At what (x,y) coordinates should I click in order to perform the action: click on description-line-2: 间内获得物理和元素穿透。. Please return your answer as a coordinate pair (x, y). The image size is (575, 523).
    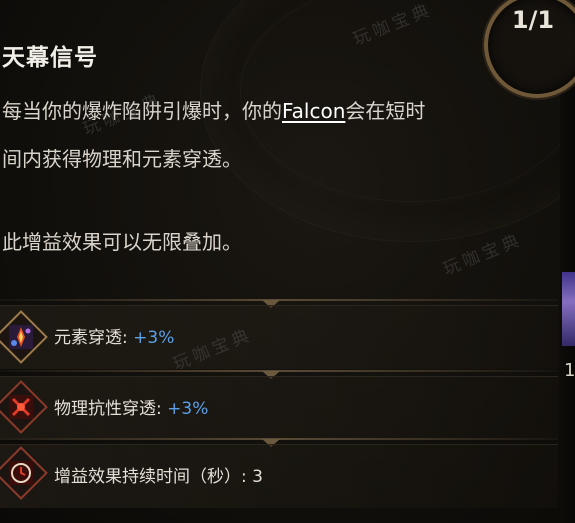
    Looking at the image, I should click on (122, 159).